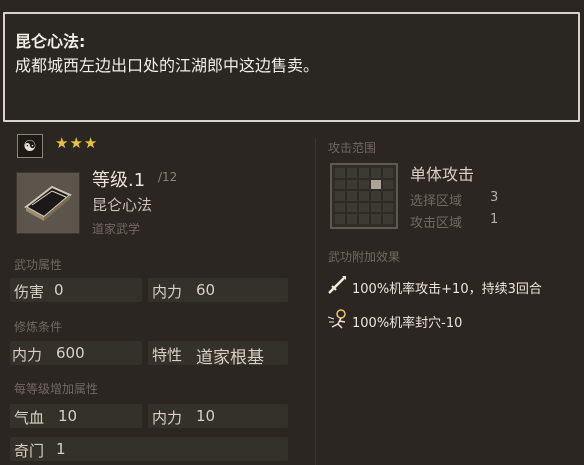 This screenshot has height=465, width=584. I want to click on skill-level-max: /12, so click(168, 177).